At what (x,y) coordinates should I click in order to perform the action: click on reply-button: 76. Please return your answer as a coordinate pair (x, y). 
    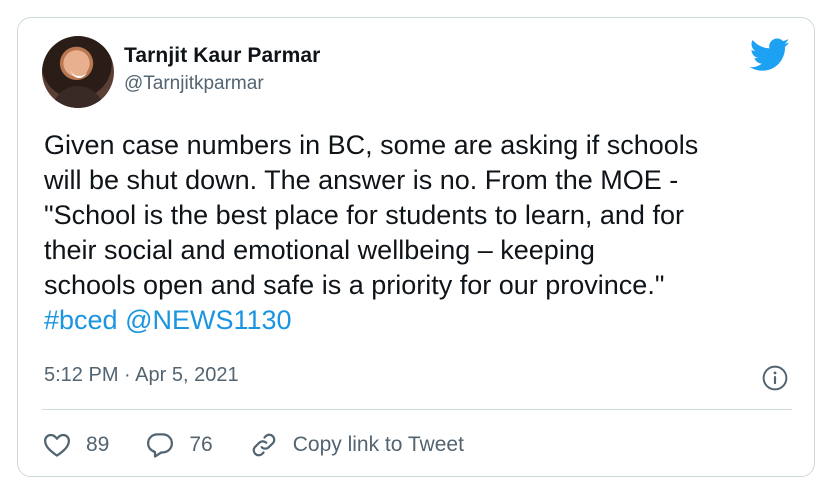
    Looking at the image, I should click on (179, 445).